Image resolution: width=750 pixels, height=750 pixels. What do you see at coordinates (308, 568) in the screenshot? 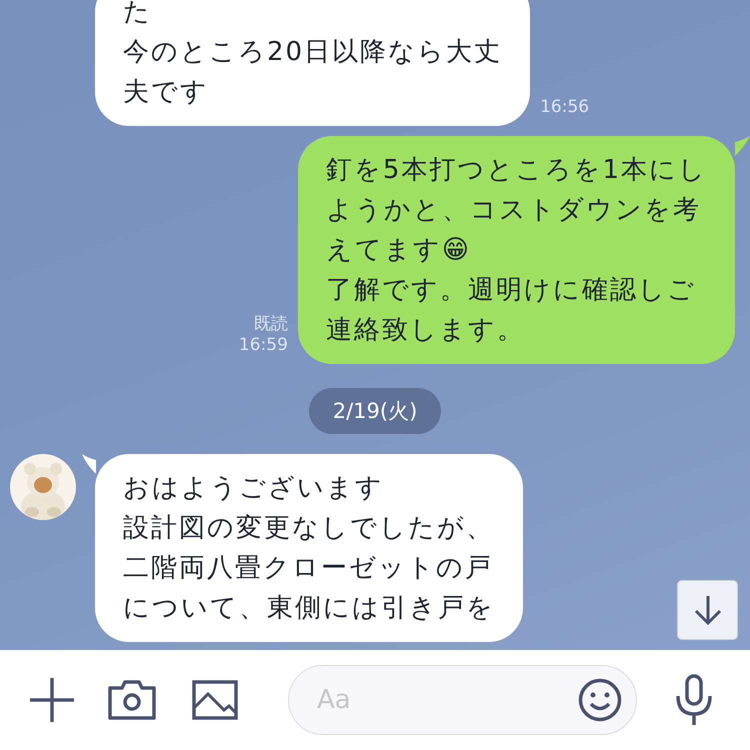
I see `message-text: 二階両八畳クローゼットの戸` at bounding box center [308, 568].